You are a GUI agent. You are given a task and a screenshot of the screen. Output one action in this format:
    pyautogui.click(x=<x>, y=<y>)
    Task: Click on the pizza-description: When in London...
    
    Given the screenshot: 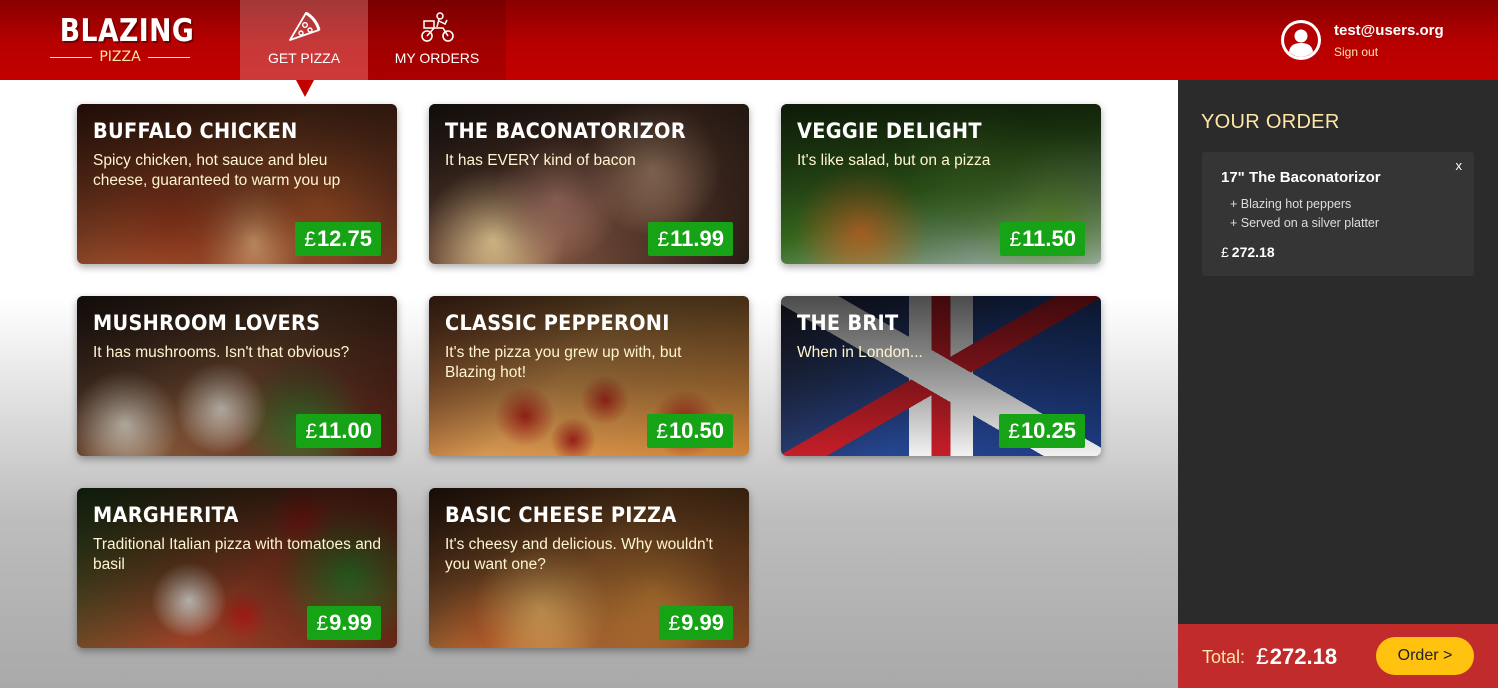 What is the action you would take?
    pyautogui.click(x=860, y=352)
    